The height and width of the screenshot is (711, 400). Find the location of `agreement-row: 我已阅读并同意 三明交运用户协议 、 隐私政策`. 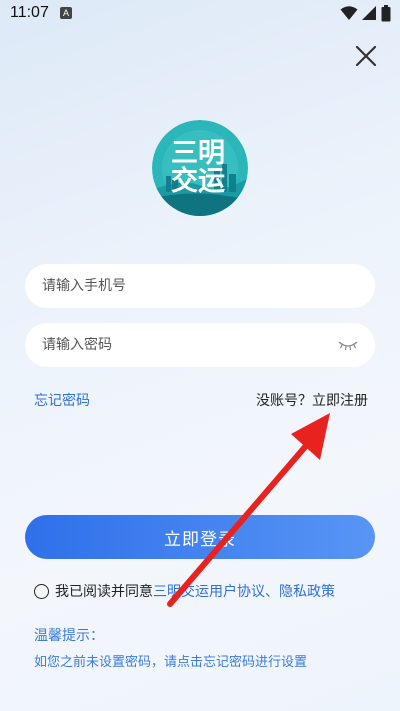

agreement-row: 我已阅读并同意 三明交运用户协议 、 隐私政策 is located at coordinates (184, 591).